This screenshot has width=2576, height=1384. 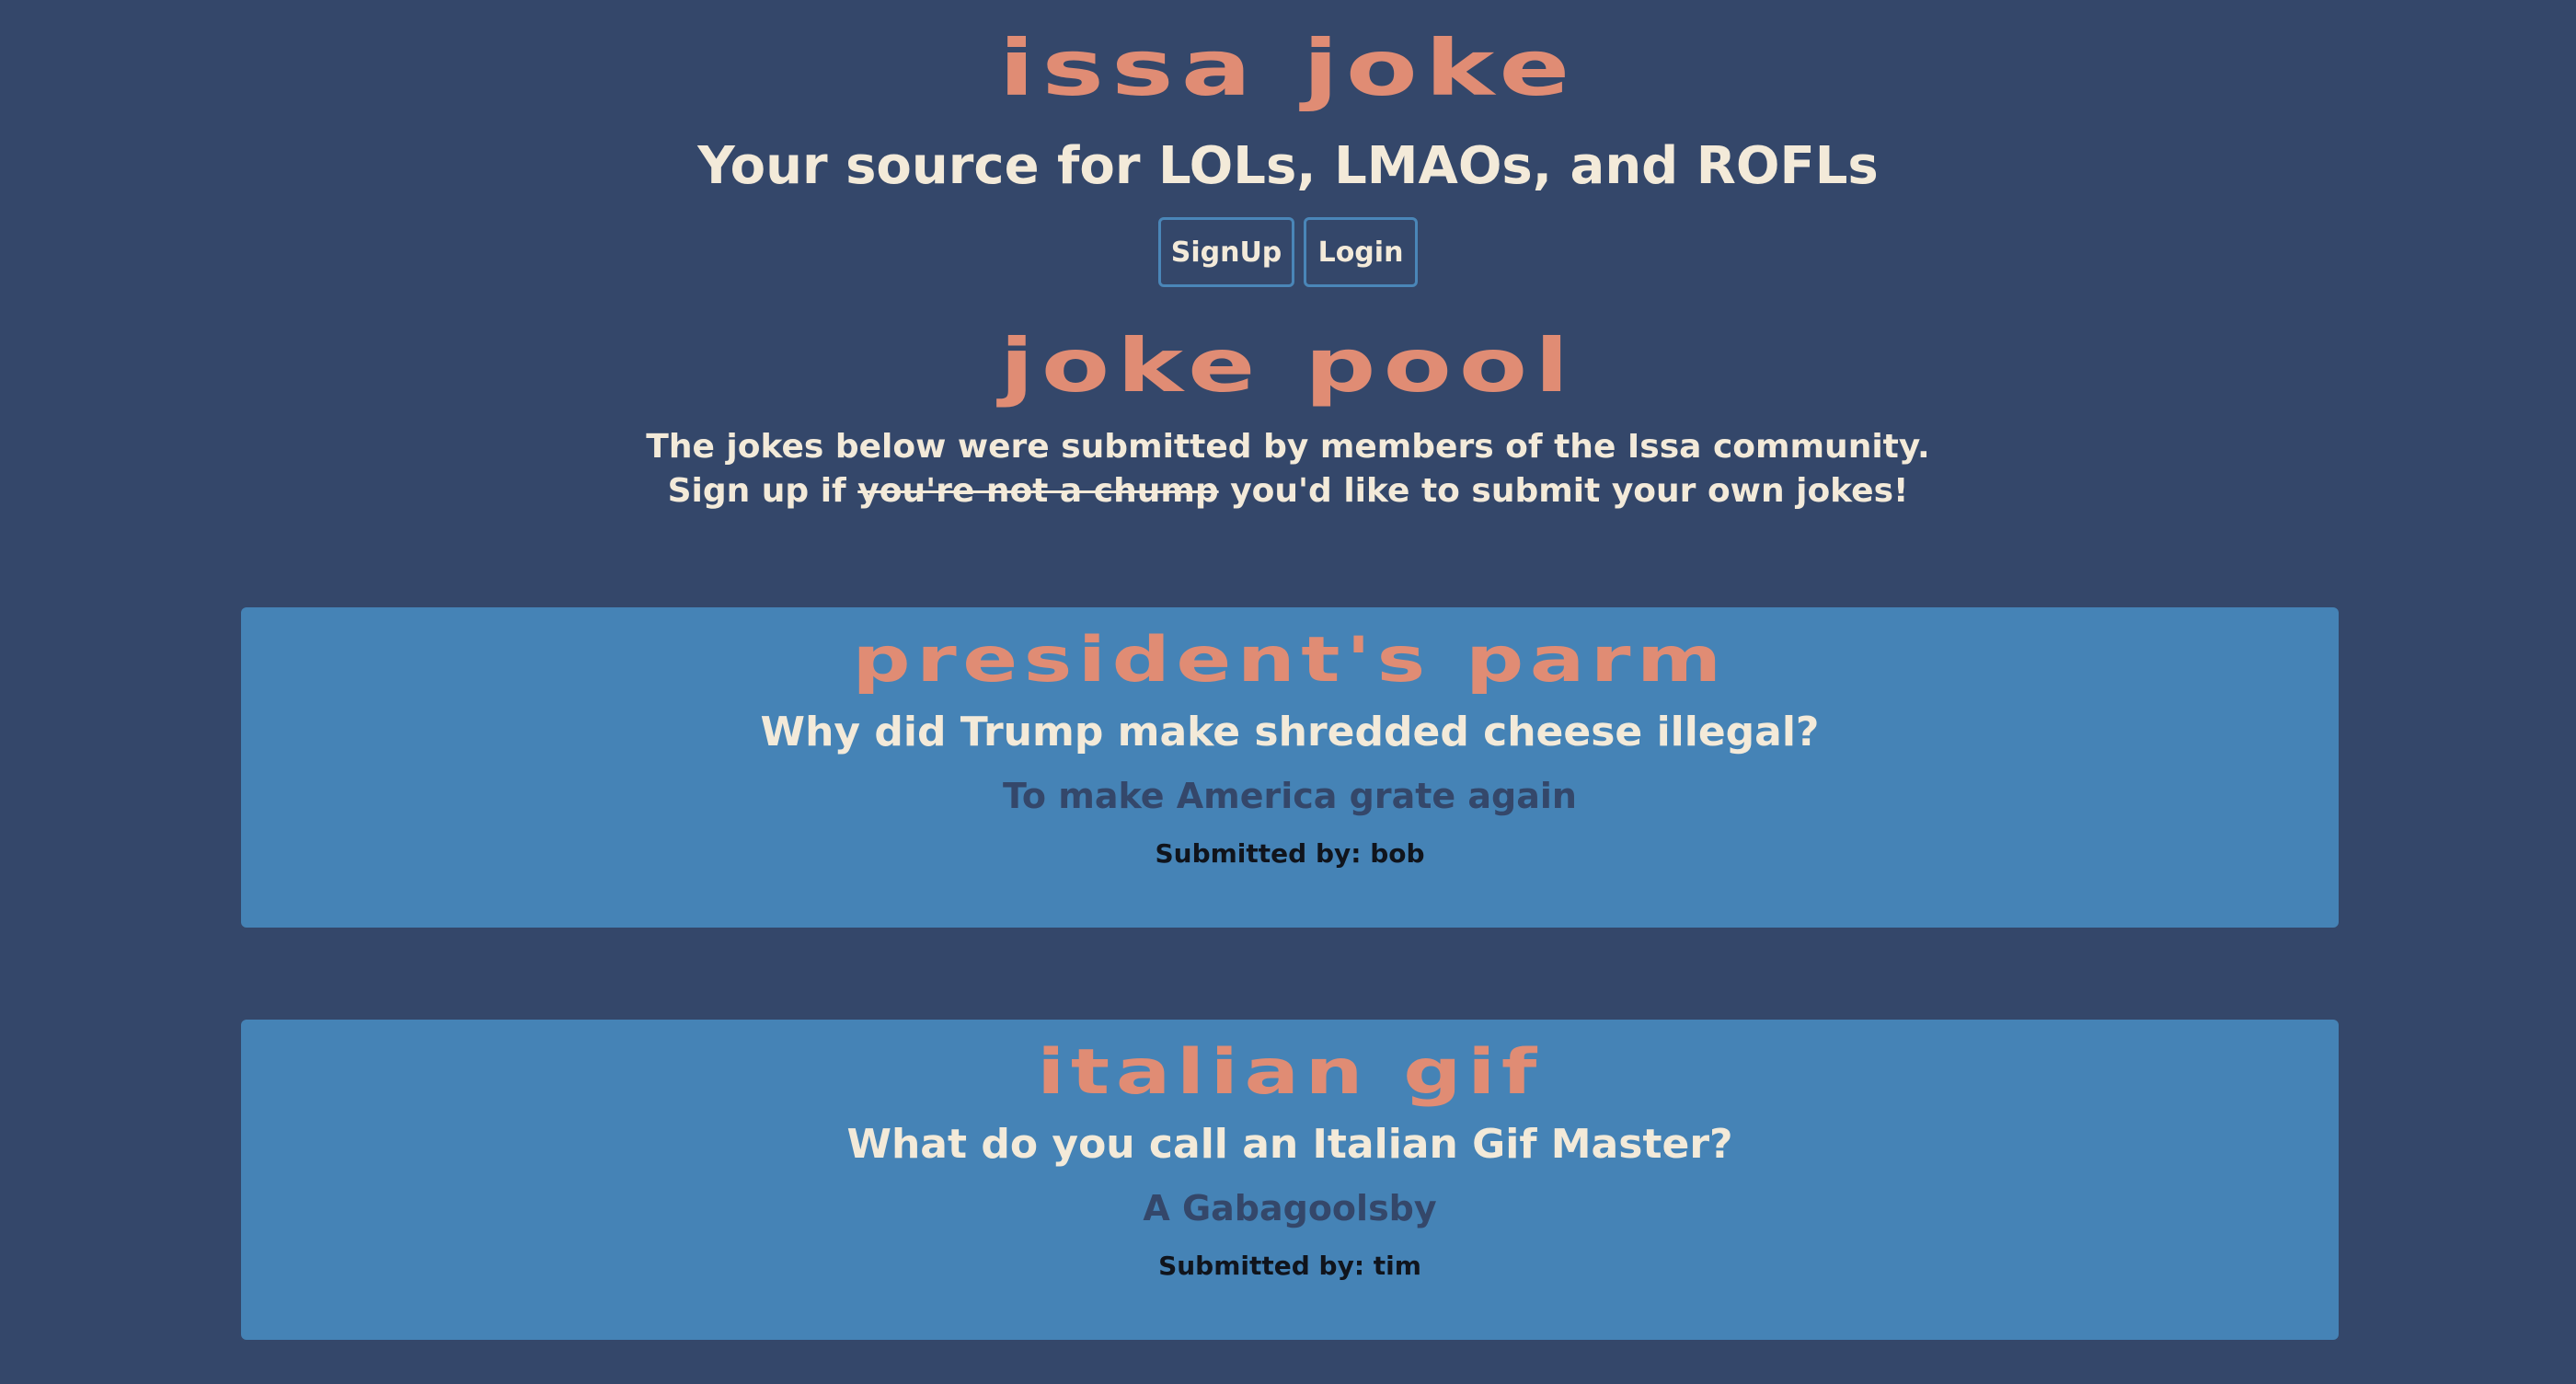 I want to click on intro-line-2-prefix: Sign up if, so click(x=756, y=491).